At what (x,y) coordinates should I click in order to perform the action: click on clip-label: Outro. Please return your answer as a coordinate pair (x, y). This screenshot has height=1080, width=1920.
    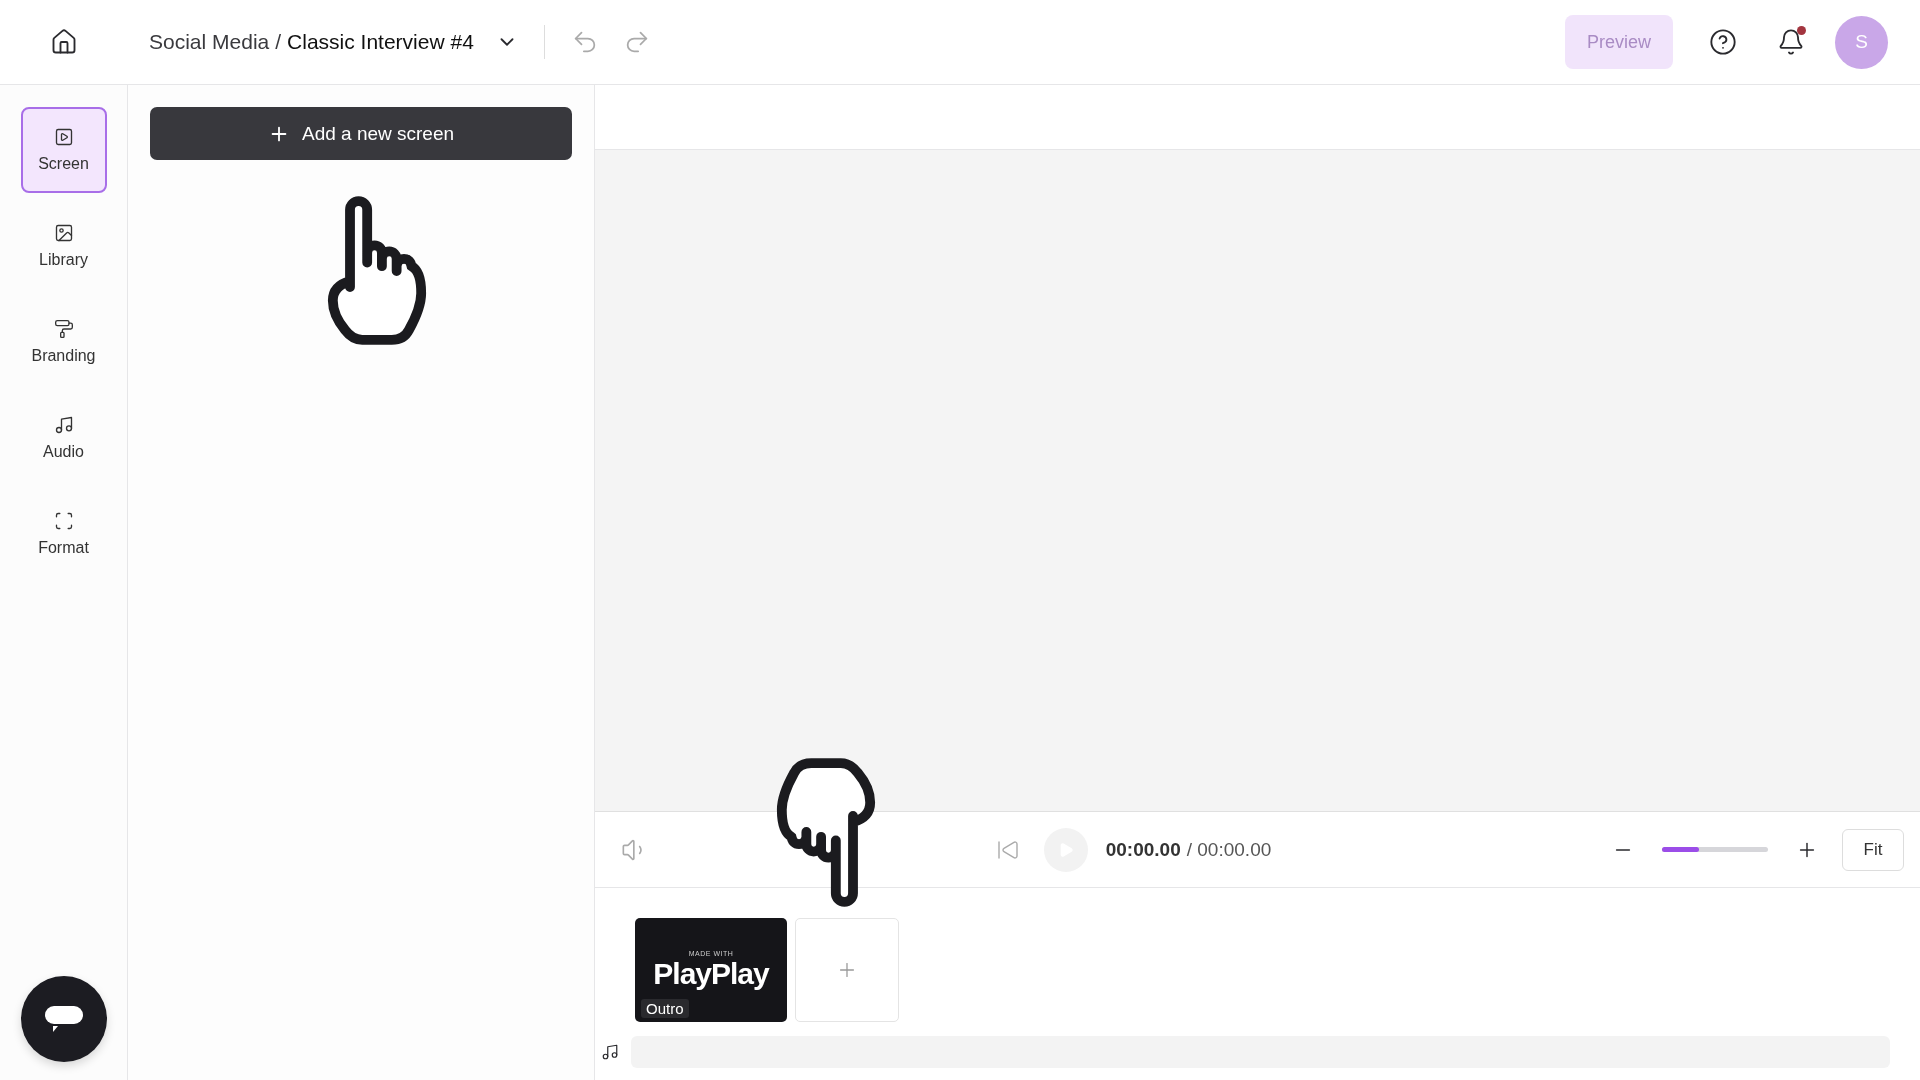
    Looking at the image, I should click on (665, 1008).